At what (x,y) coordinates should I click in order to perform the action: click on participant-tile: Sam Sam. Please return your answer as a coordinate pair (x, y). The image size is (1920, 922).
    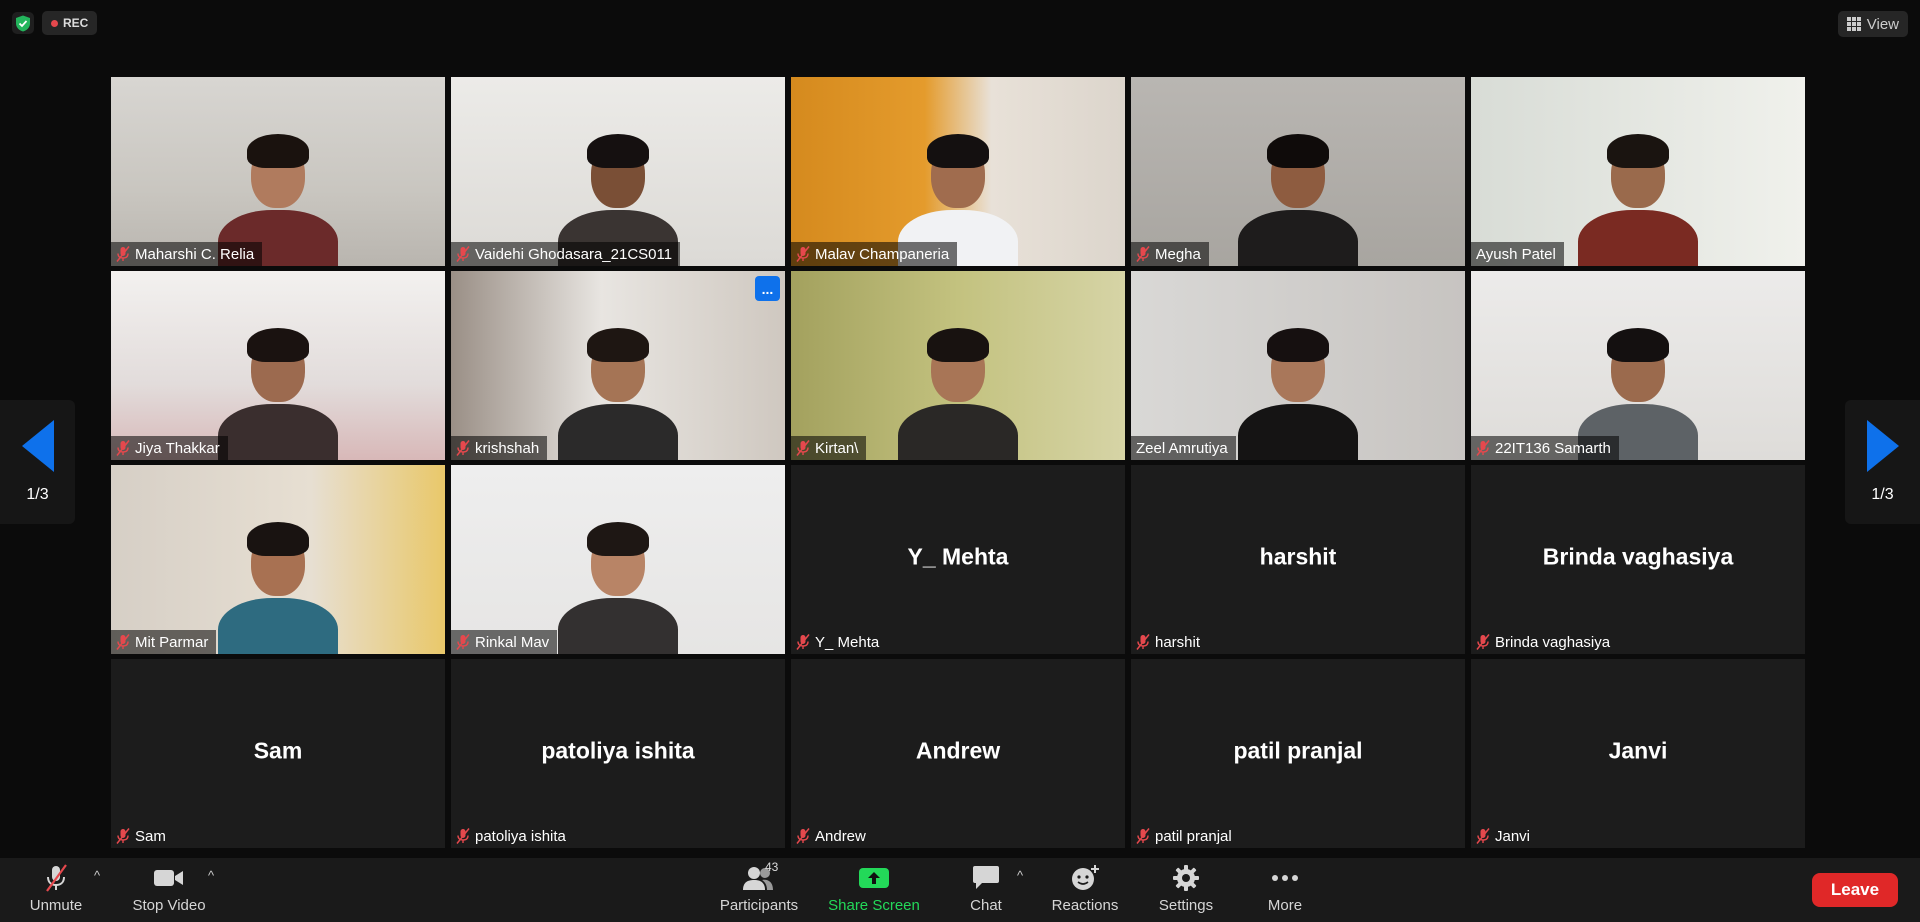
    Looking at the image, I should click on (278, 753).